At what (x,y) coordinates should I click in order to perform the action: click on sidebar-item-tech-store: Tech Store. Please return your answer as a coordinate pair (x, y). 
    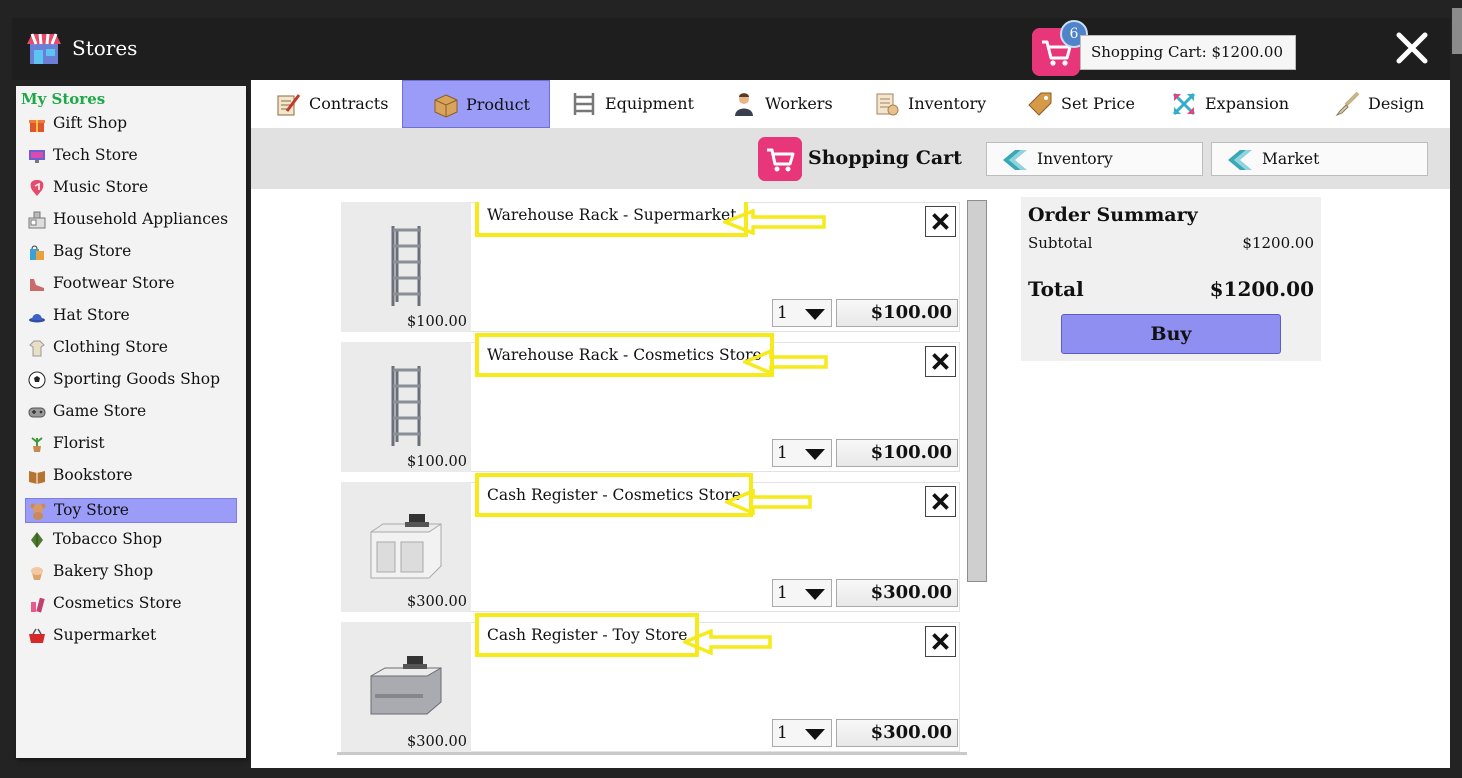
    Looking at the image, I should click on (131, 159).